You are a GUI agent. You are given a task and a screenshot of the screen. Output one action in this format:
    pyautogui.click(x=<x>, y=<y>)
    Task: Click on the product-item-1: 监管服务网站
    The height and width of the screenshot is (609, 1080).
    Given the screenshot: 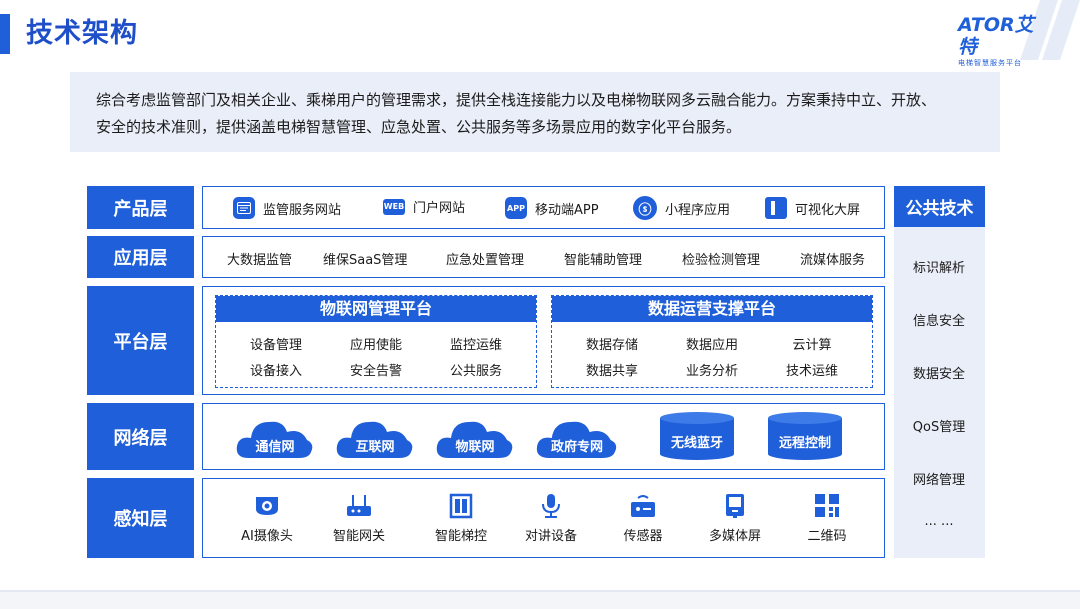 What is the action you would take?
    pyautogui.click(x=287, y=208)
    